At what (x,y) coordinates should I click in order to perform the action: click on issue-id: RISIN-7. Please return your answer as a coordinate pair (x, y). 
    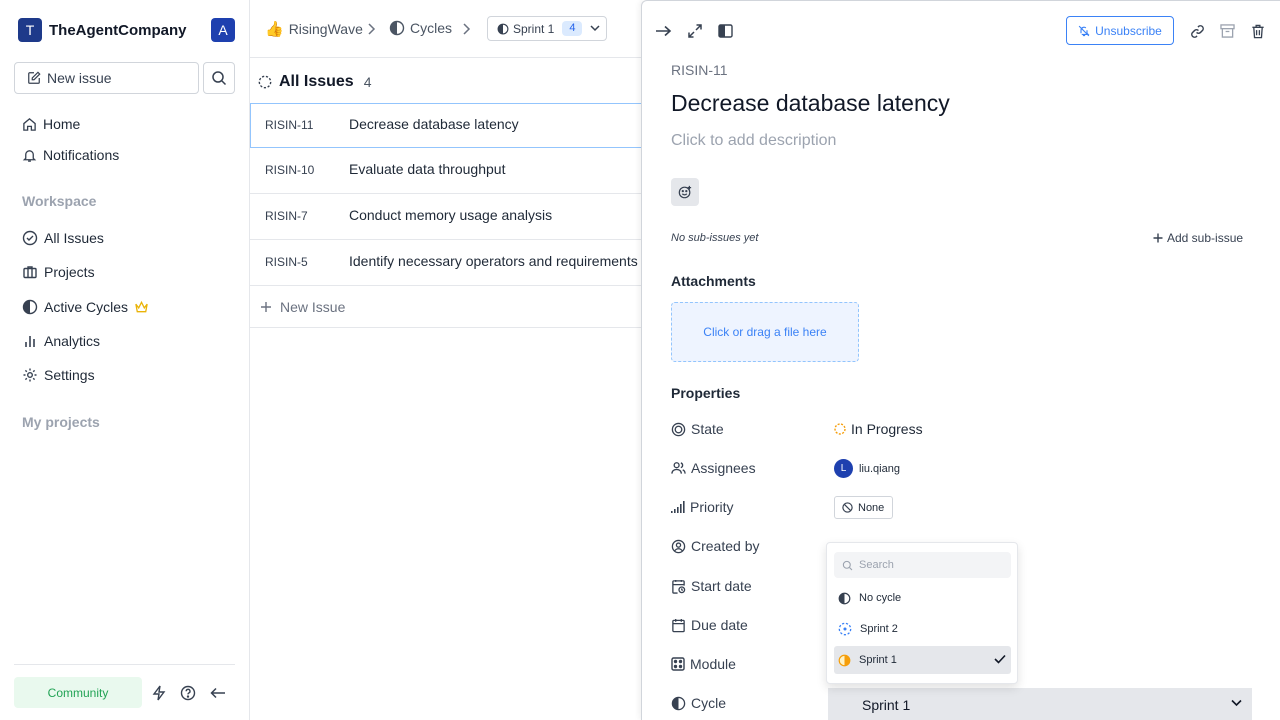
    Looking at the image, I should click on (286, 216).